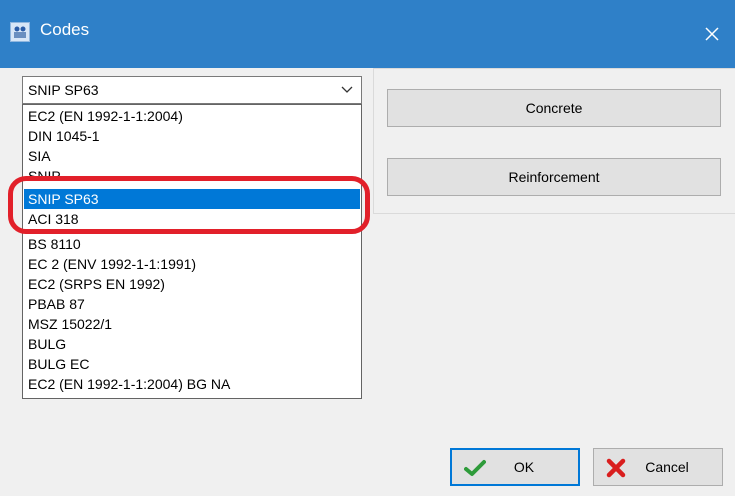 The width and height of the screenshot is (735, 496). I want to click on reinforcement-button-label: Reinforcement, so click(554, 177).